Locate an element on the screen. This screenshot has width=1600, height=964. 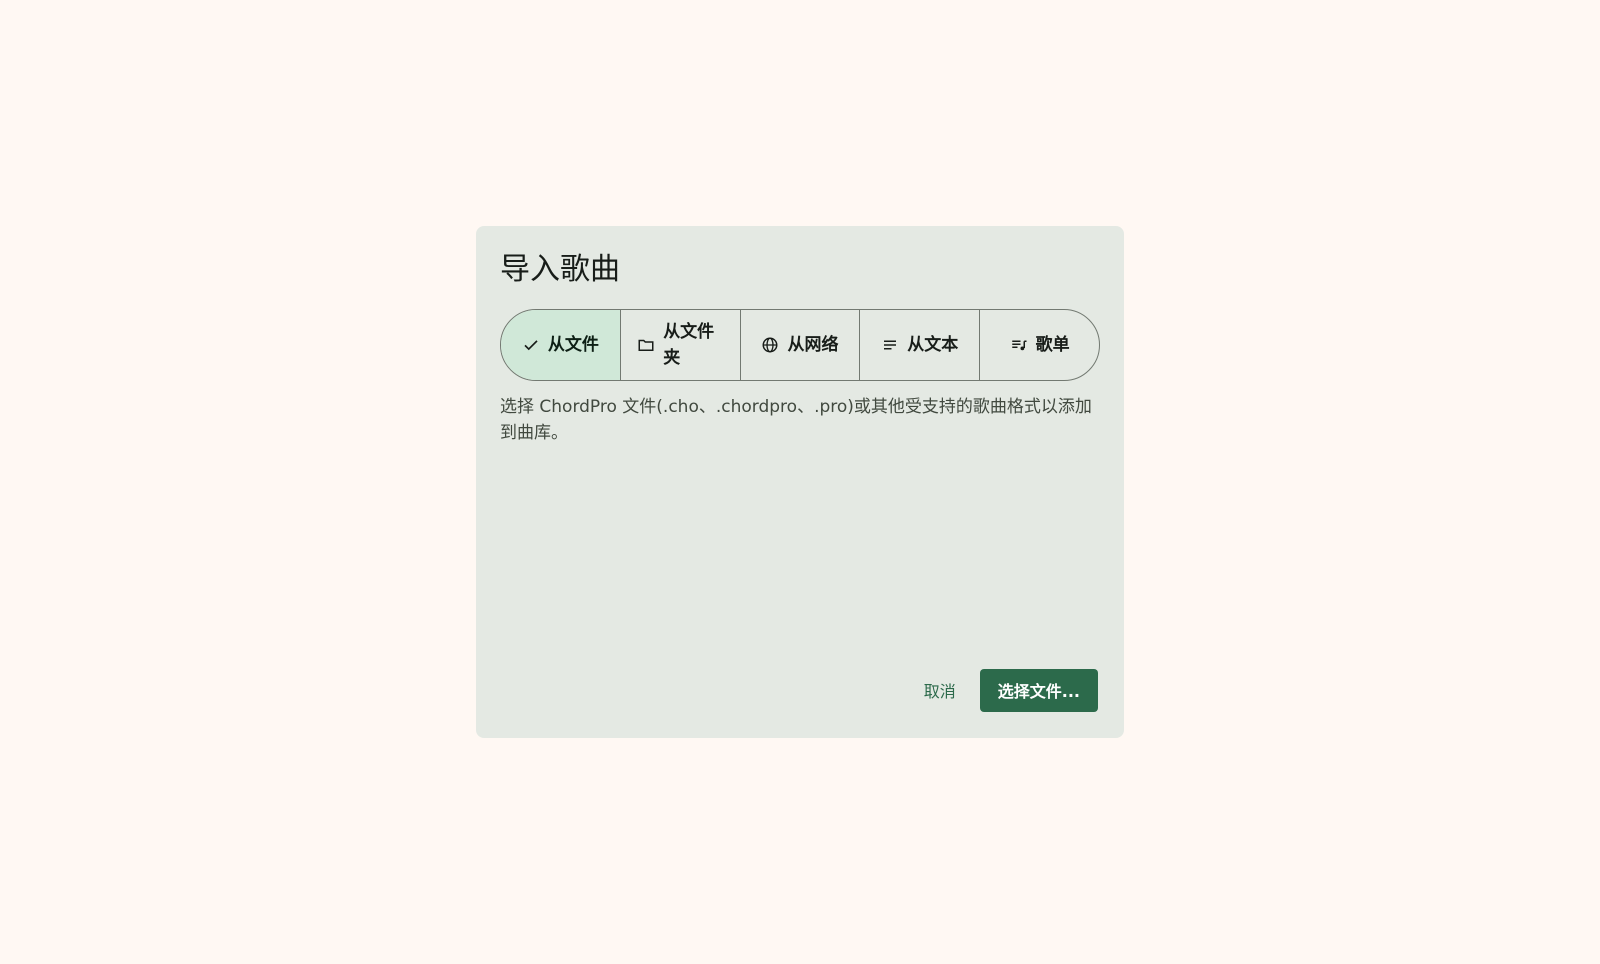
segment-label: 从文件夹 is located at coordinates (689, 345).